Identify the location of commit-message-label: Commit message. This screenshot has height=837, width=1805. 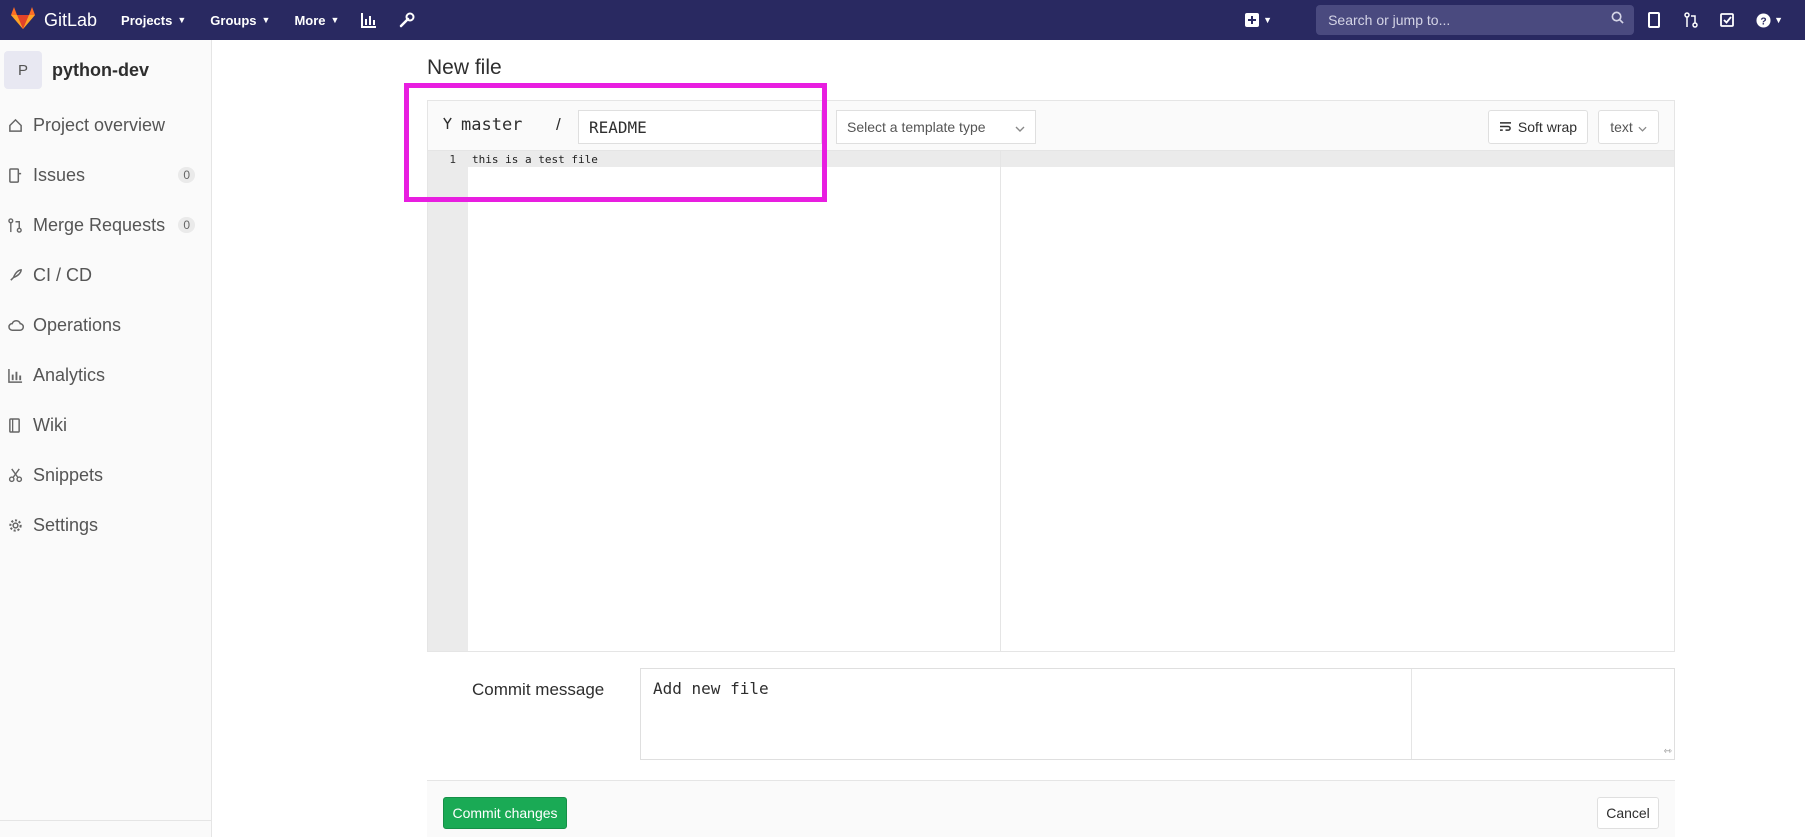
(538, 689).